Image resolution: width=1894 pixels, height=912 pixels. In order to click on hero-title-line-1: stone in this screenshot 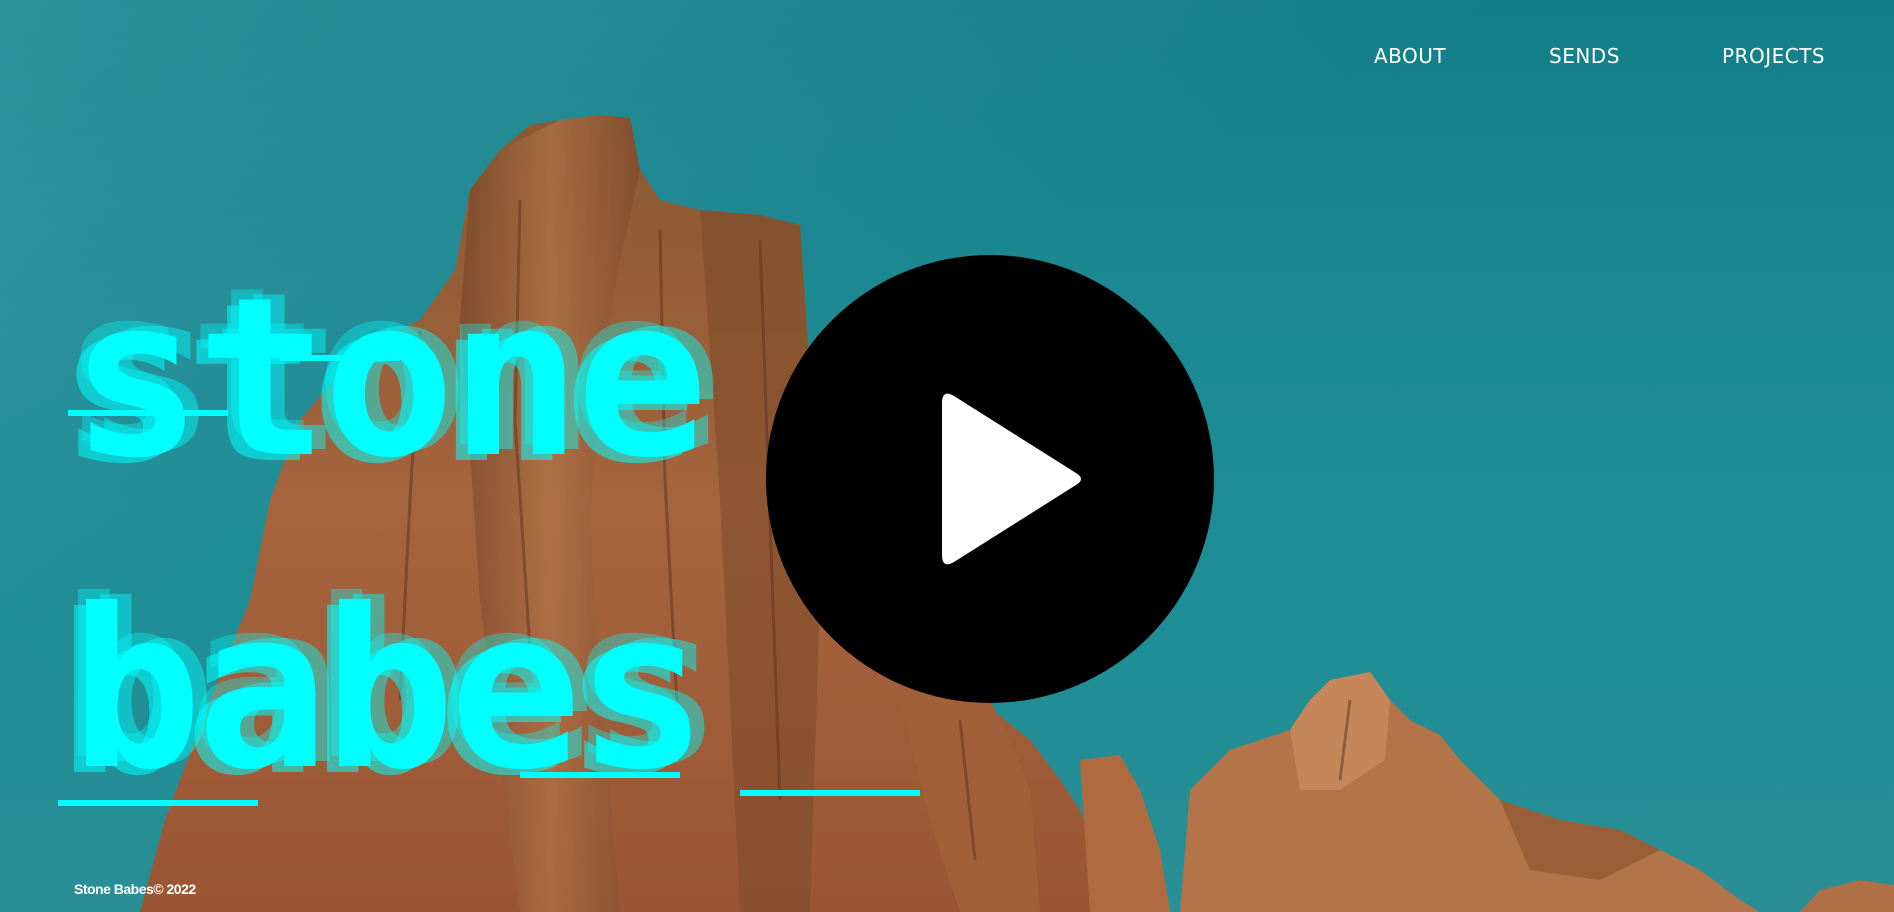, I will do `click(389, 378)`.